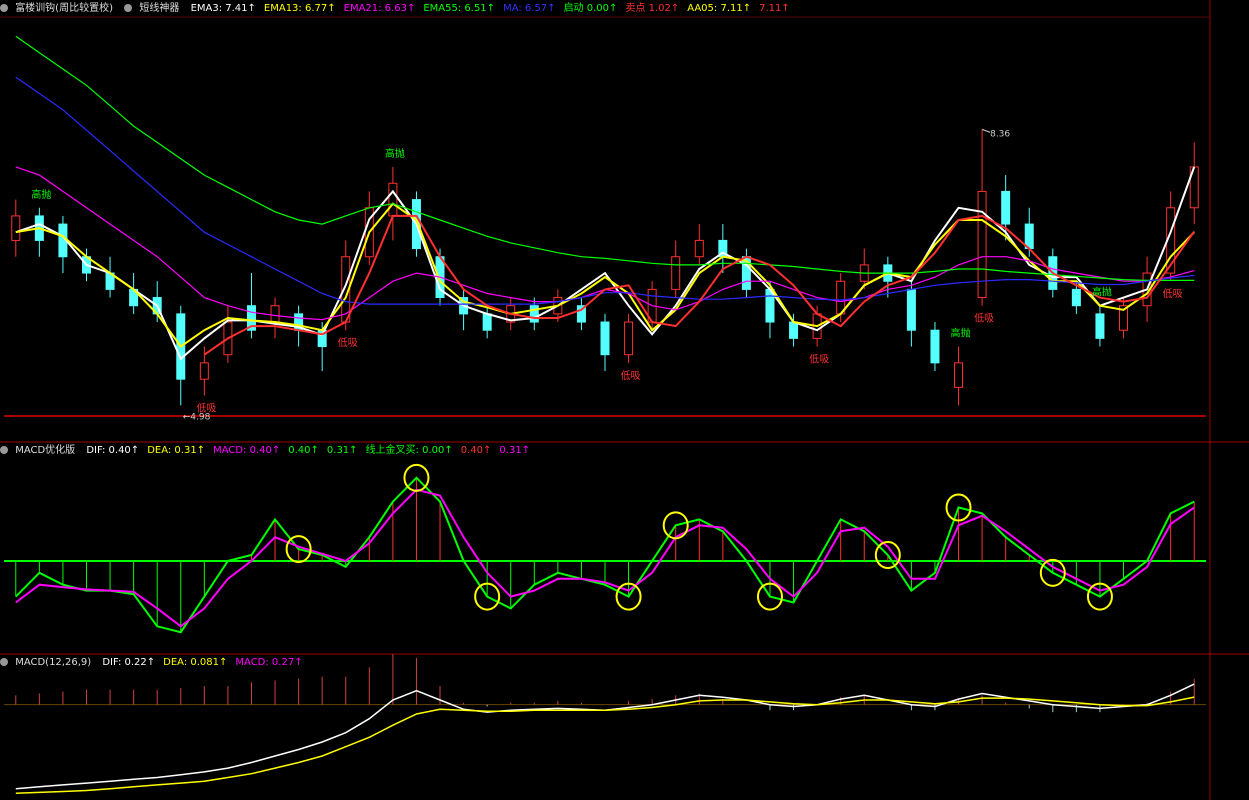 Image resolution: width=1249 pixels, height=800 pixels. Describe the element at coordinates (195, 662) in the screenshot. I see `p3-value-1: DEA: 0.081↑` at that location.